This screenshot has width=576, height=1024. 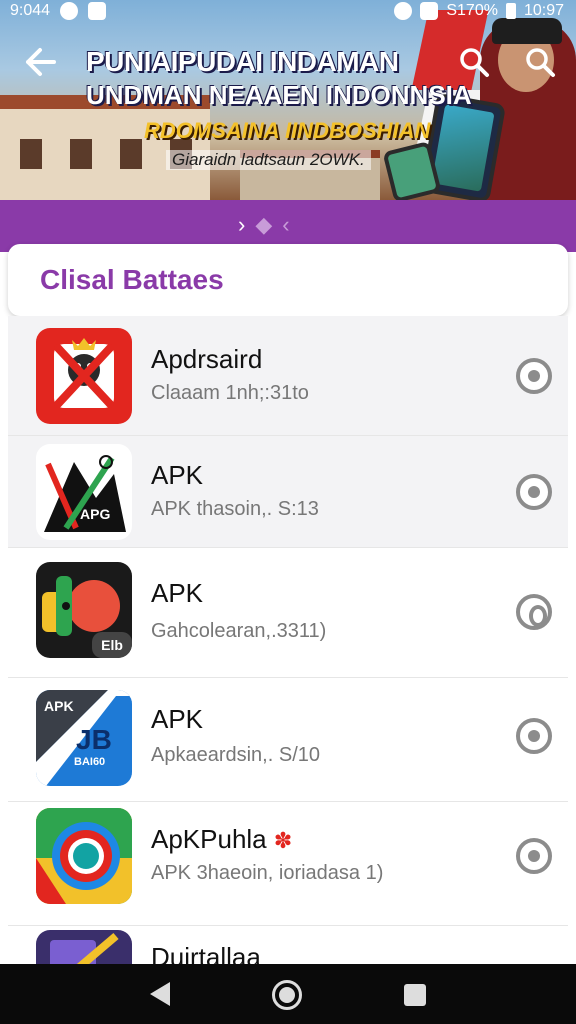 I want to click on app-subtitle: APK thasoin,. S:13, so click(x=235, y=509).